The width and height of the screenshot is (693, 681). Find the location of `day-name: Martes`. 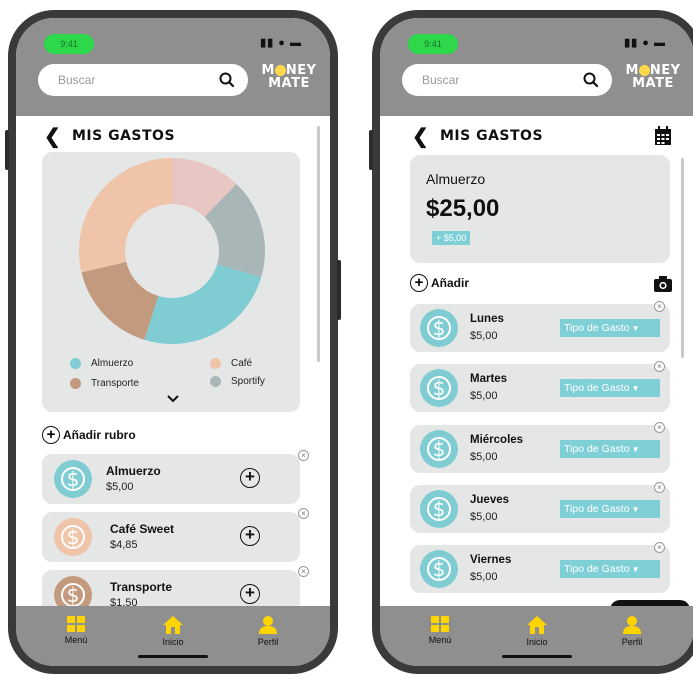

day-name: Martes is located at coordinates (489, 379).